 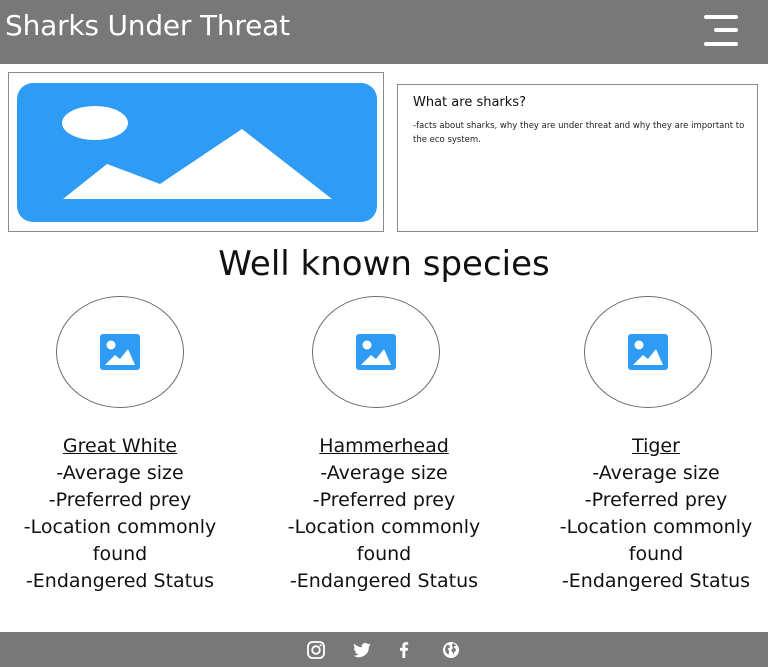 What do you see at coordinates (147, 25) in the screenshot?
I see `site-title: Sharks Under Threat` at bounding box center [147, 25].